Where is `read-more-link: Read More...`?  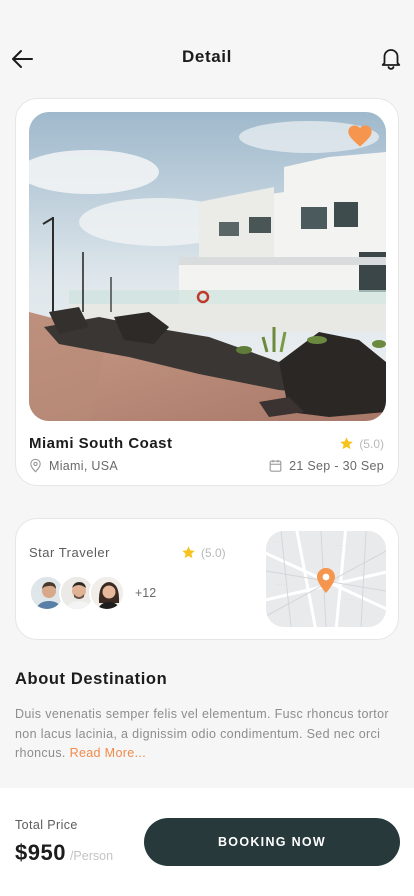
read-more-link: Read More... is located at coordinates (108, 753).